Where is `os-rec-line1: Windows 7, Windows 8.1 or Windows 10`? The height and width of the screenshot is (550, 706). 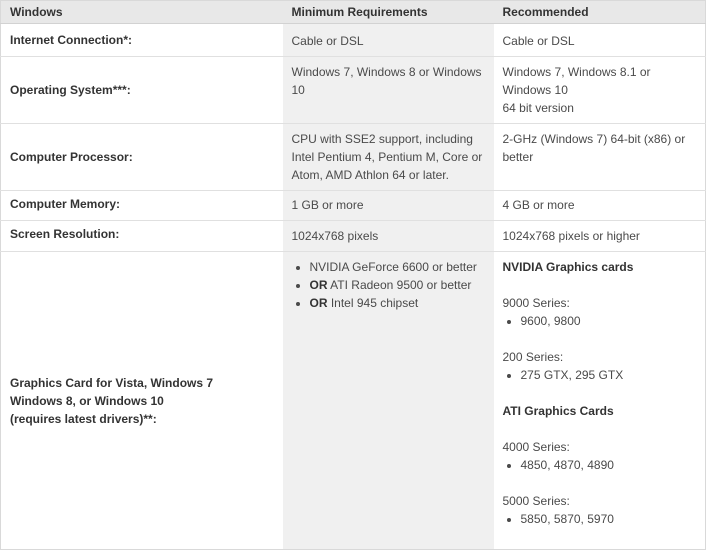 os-rec-line1: Windows 7, Windows 8.1 or Windows 10 is located at coordinates (576, 81).